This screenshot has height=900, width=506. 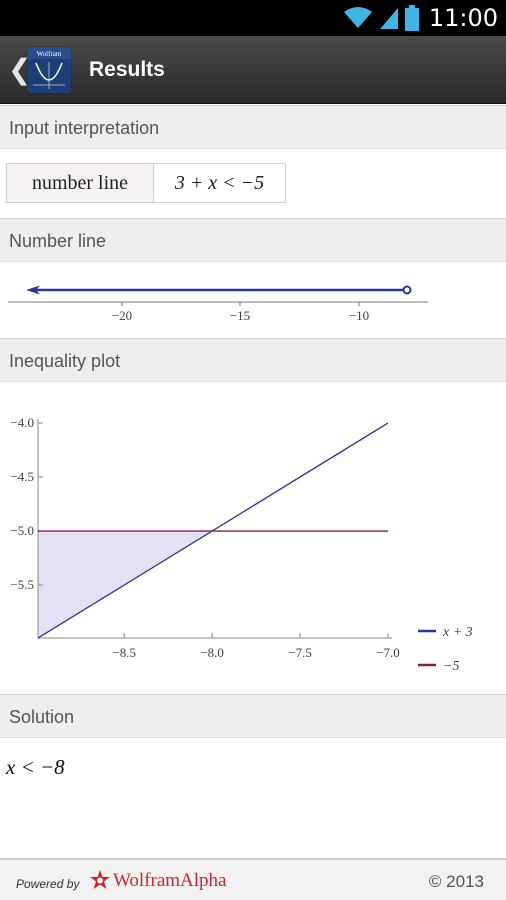 What do you see at coordinates (388, 652) in the screenshot?
I see `x-tick-label: −7.0` at bounding box center [388, 652].